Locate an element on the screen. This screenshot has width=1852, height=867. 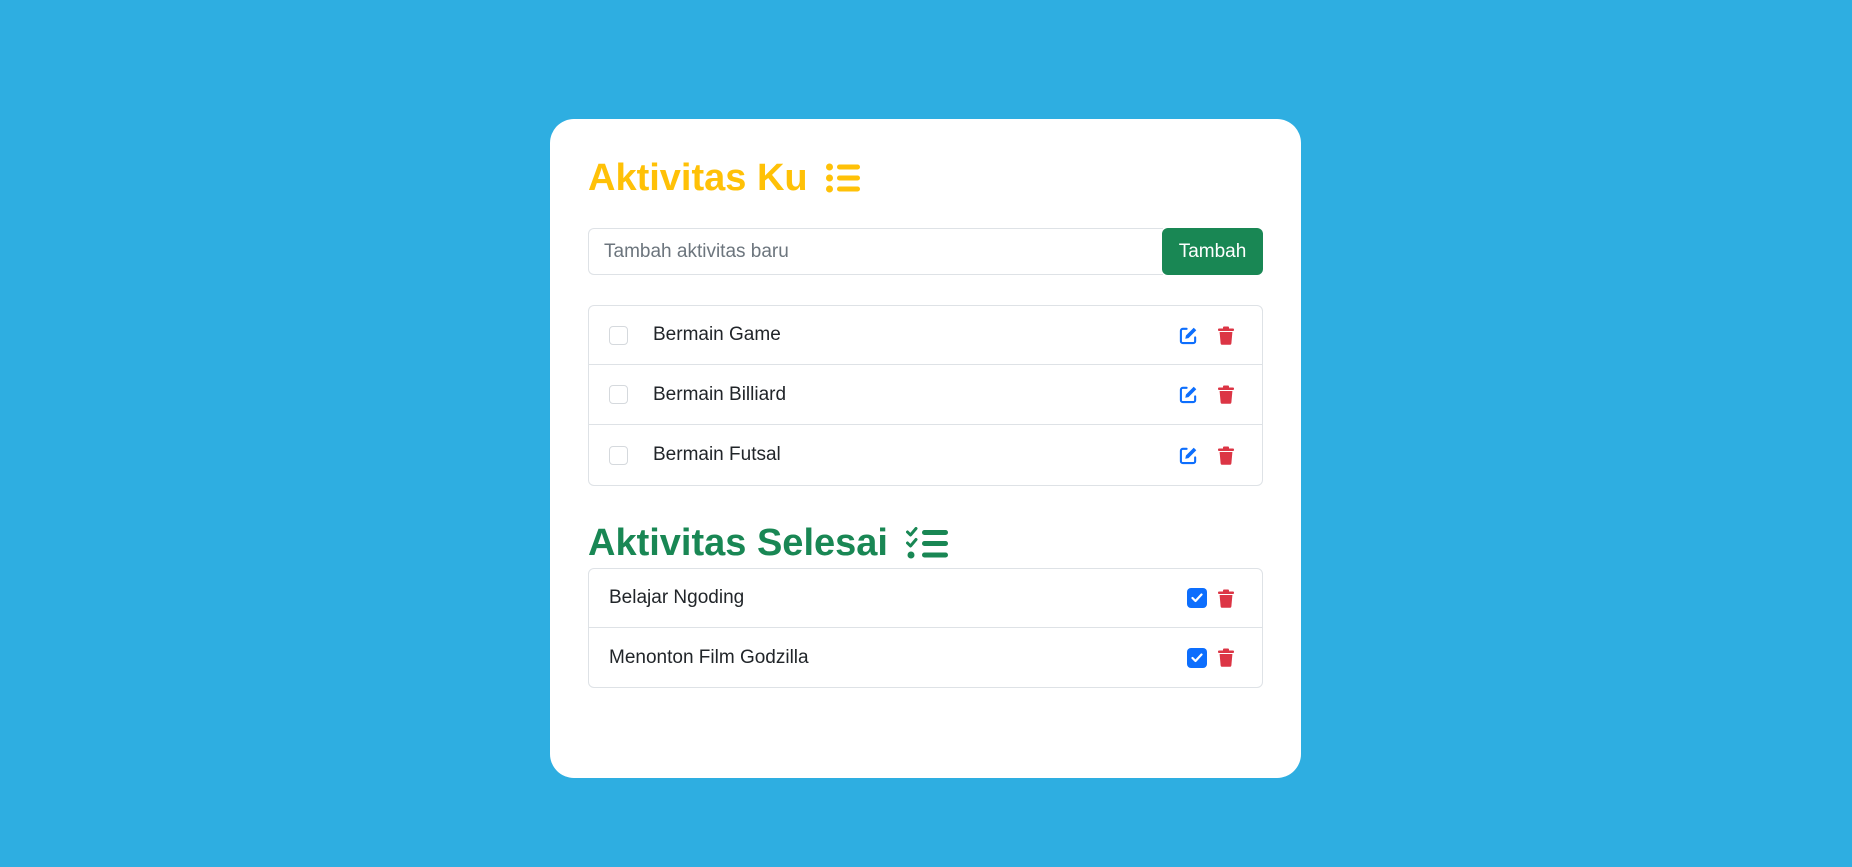
list-icon is located at coordinates (842, 178).